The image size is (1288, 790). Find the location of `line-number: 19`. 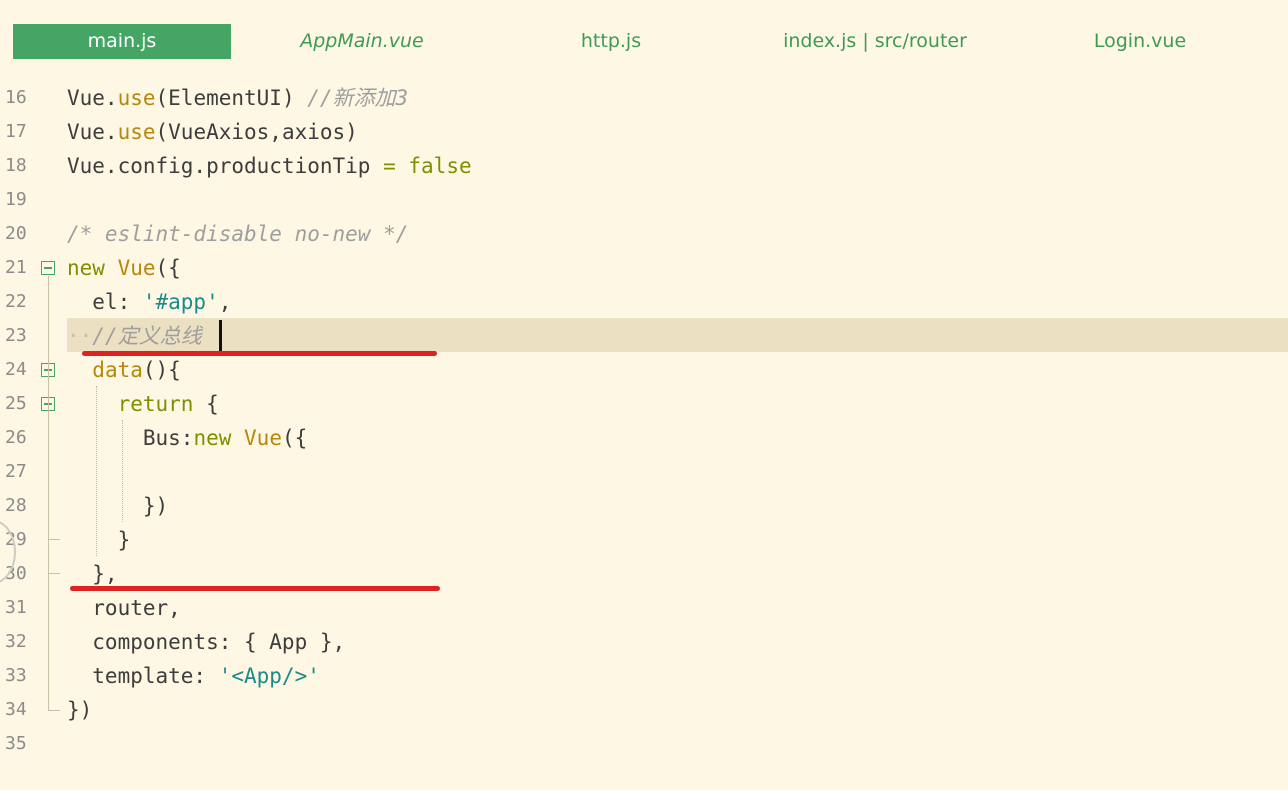

line-number: 19 is located at coordinates (16, 199).